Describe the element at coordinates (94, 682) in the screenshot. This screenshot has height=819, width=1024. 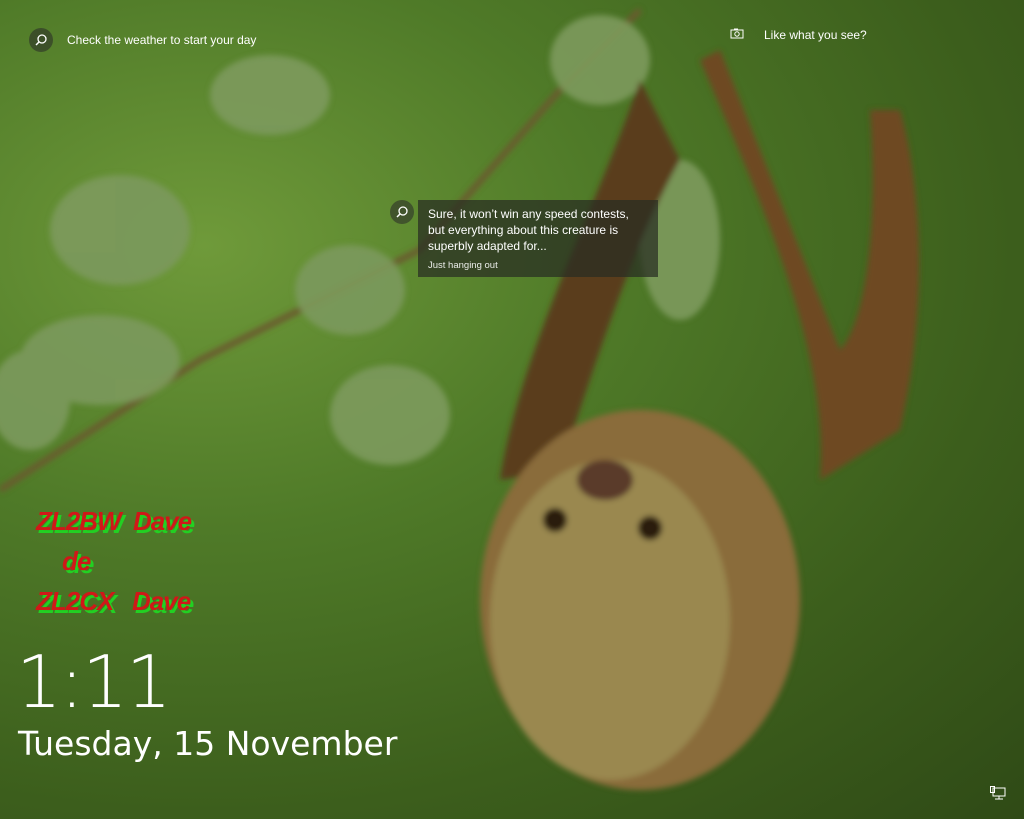
I see `clock-time: 1:11` at that location.